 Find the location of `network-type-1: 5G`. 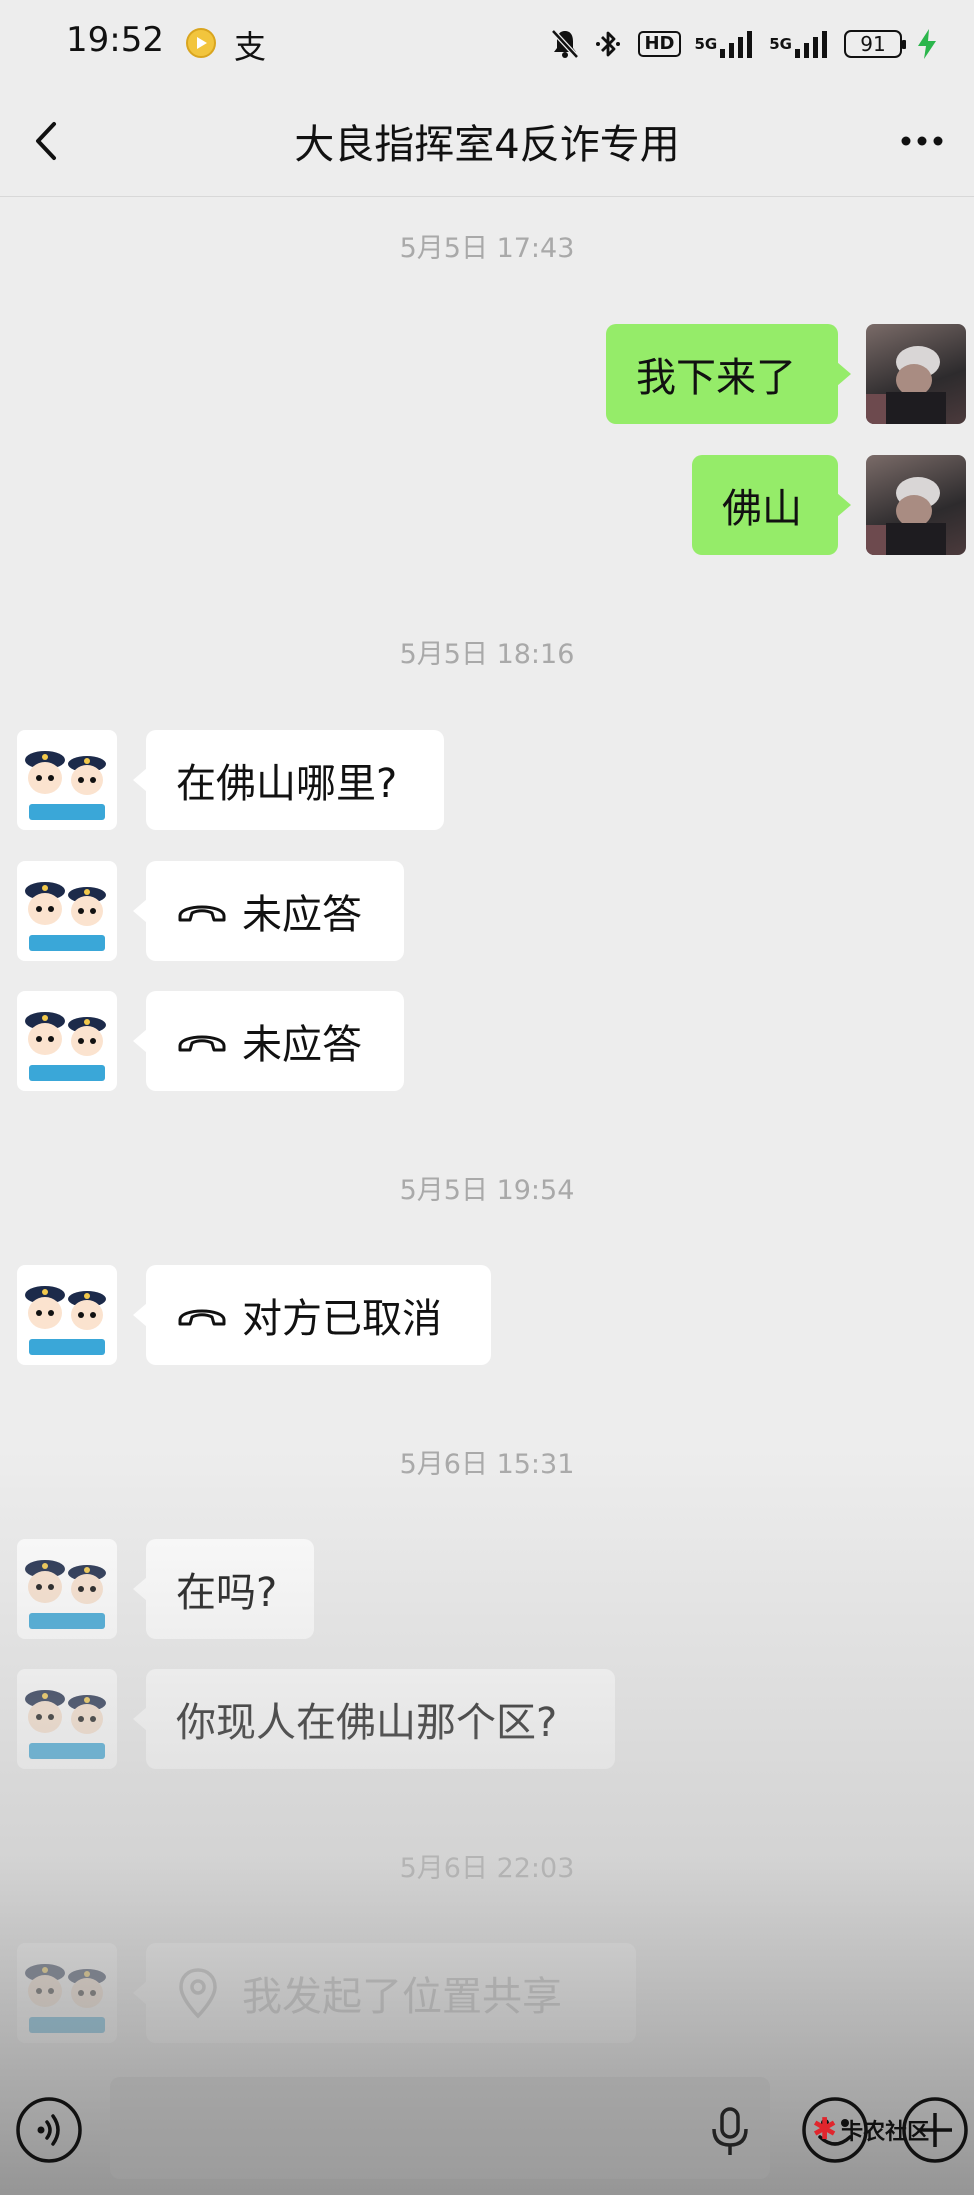

network-type-1: 5G is located at coordinates (706, 44).